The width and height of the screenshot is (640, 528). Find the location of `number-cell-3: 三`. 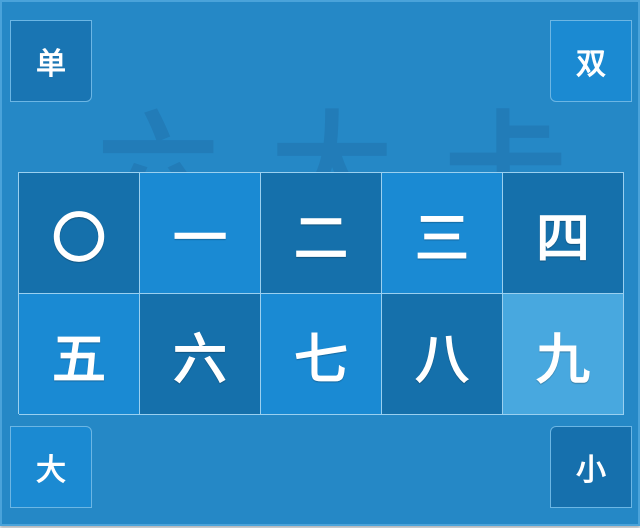

number-cell-3: 三 is located at coordinates (442, 233).